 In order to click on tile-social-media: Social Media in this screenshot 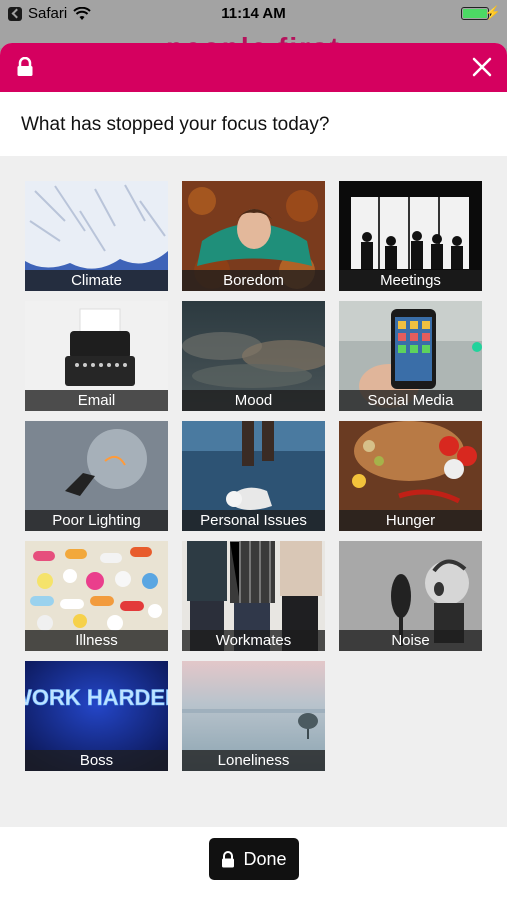, I will do `click(410, 356)`.